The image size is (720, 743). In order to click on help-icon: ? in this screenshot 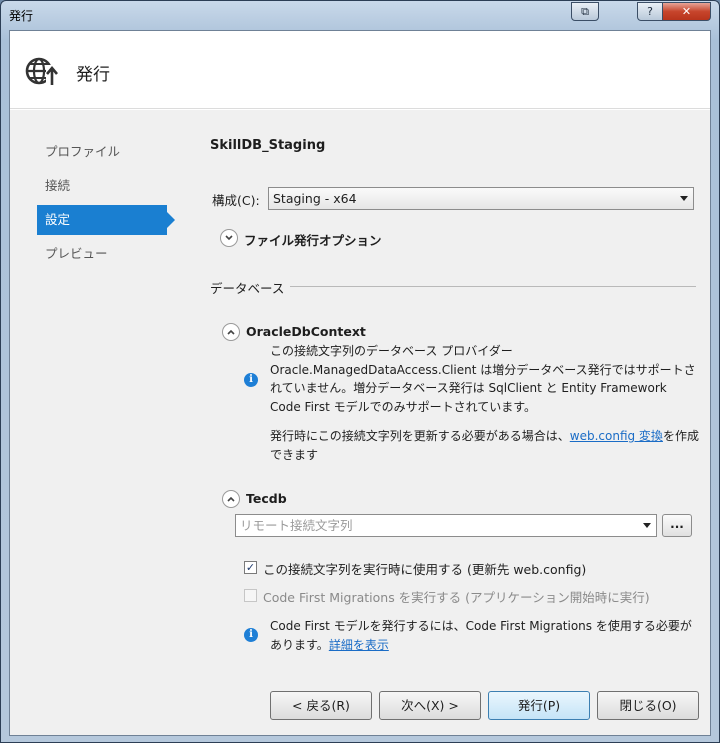, I will do `click(650, 11)`.